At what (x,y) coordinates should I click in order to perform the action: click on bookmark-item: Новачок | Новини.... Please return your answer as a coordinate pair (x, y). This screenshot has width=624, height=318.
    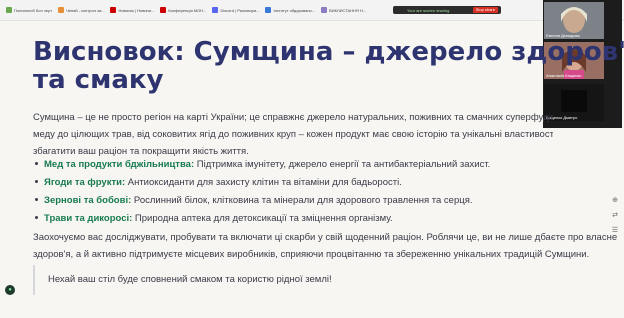
    Looking at the image, I should click on (132, 10).